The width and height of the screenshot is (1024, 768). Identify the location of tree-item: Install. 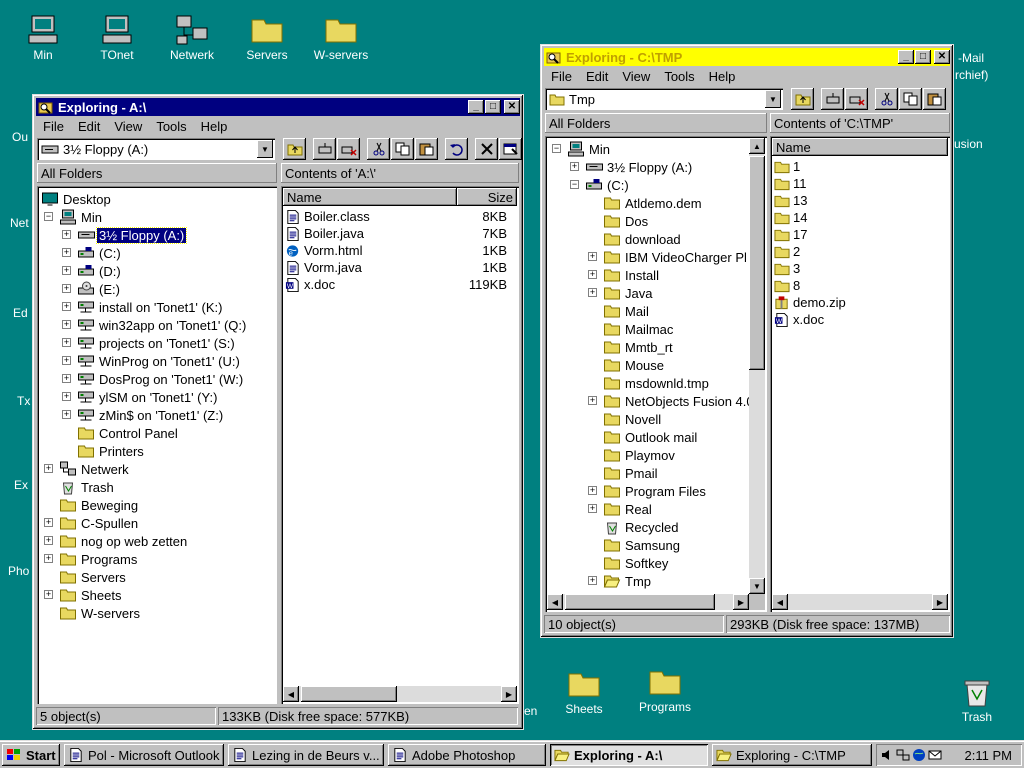
(632, 275).